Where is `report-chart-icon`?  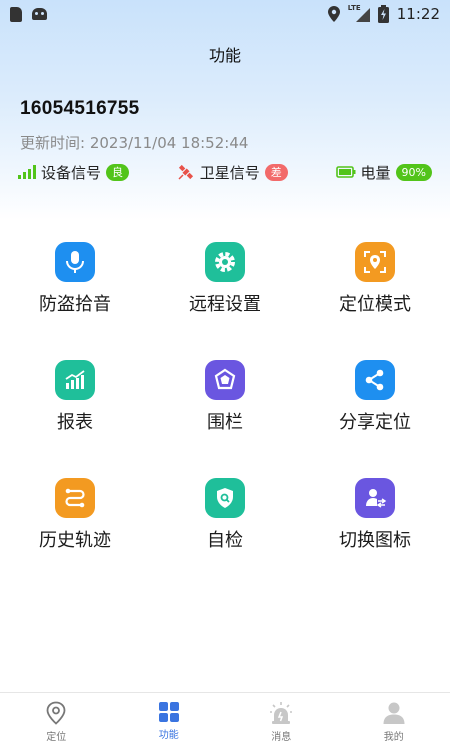
report-chart-icon is located at coordinates (75, 380).